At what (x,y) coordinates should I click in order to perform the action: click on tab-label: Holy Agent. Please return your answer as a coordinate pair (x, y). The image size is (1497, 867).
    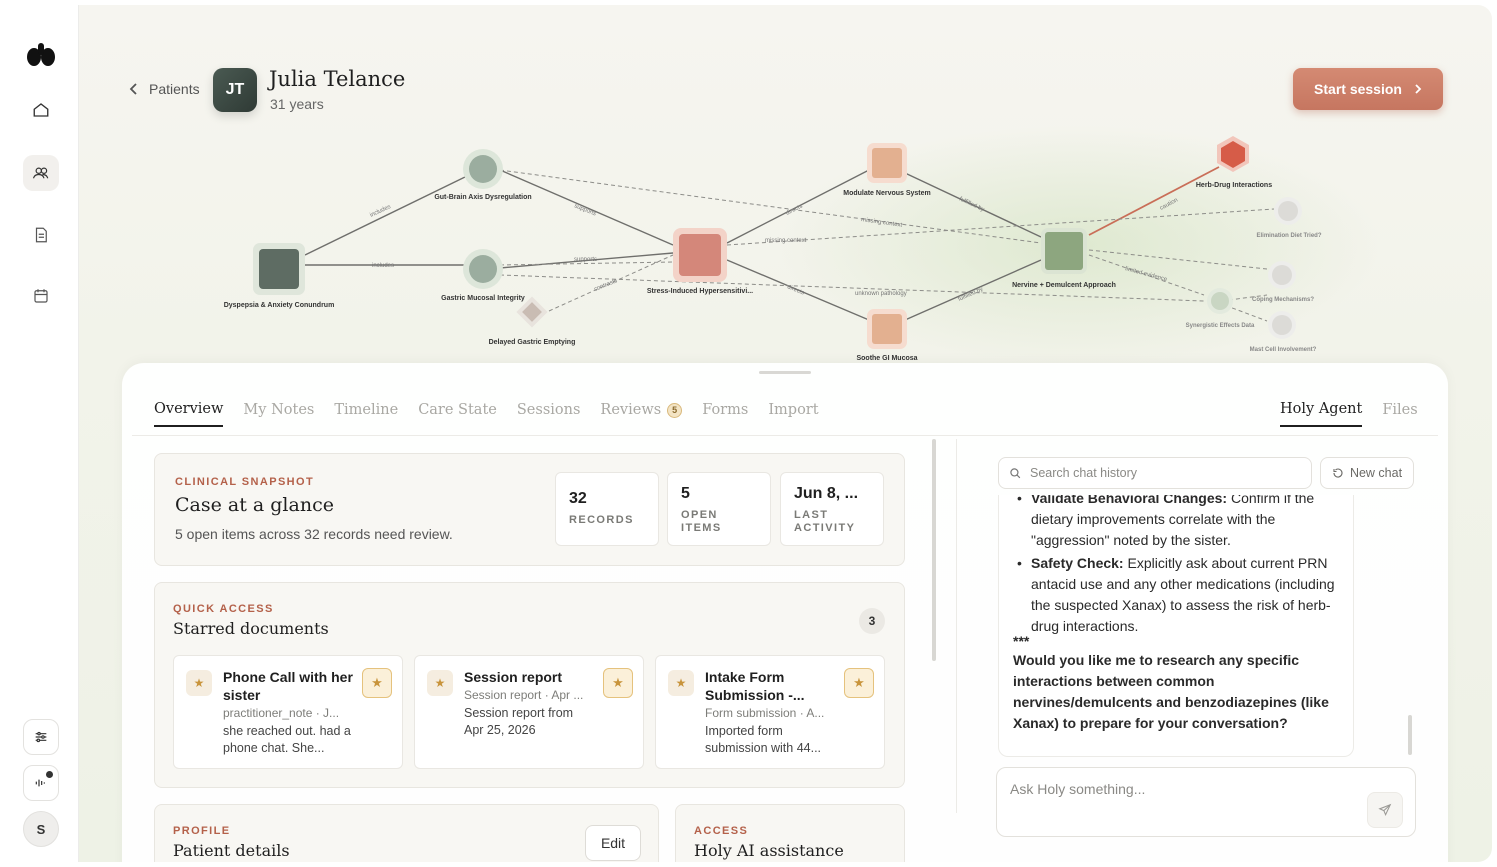
    Looking at the image, I should click on (1321, 409).